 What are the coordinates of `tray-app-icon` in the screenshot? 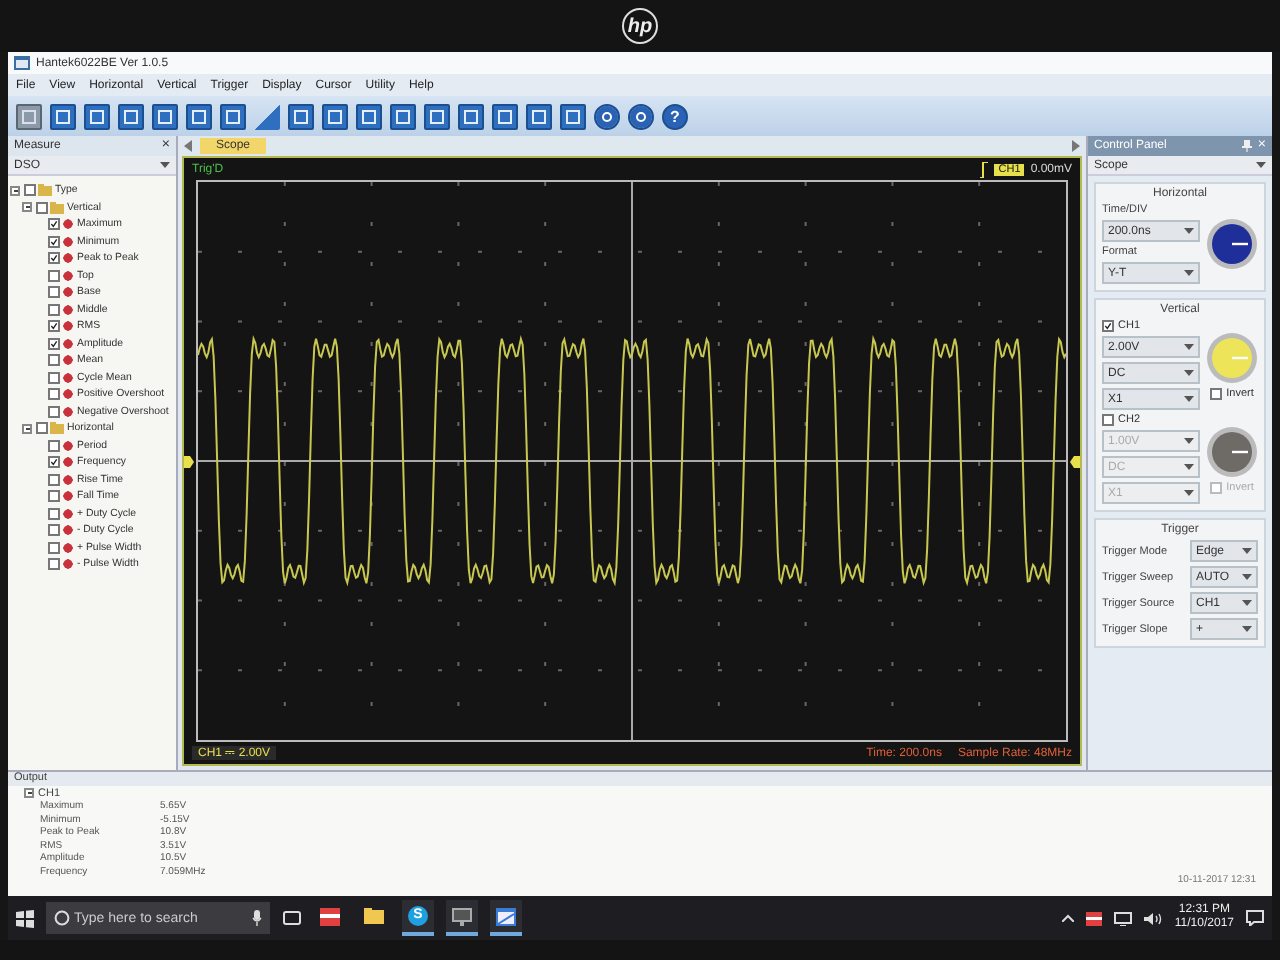 It's located at (1094, 918).